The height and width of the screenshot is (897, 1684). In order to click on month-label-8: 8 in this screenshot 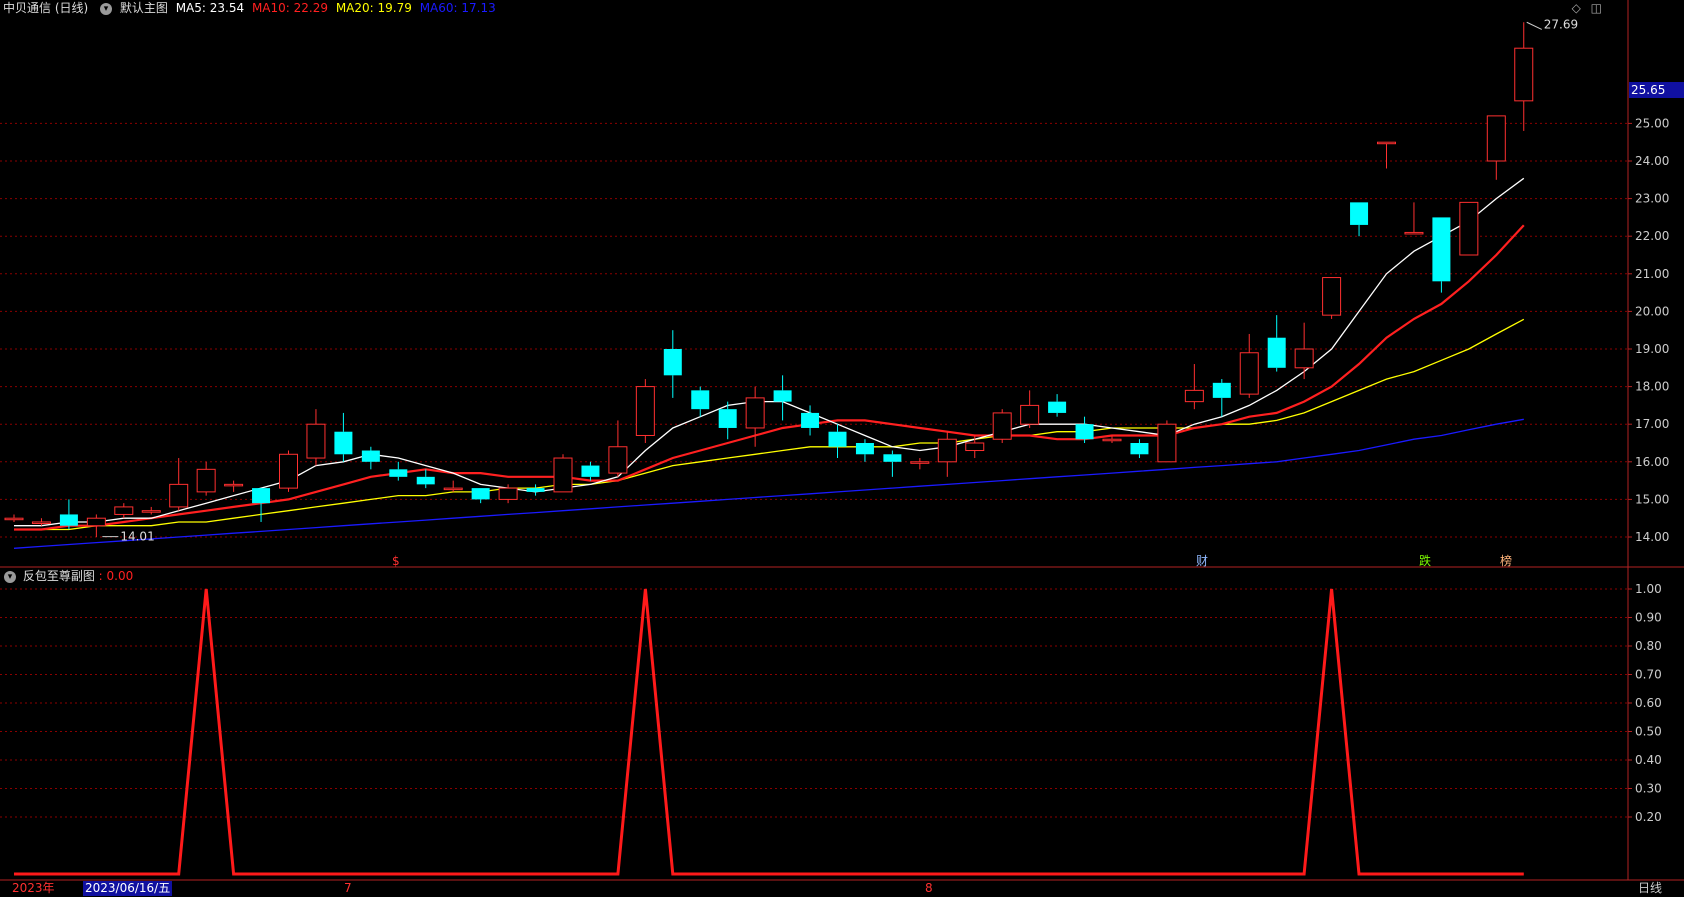, I will do `click(929, 888)`.